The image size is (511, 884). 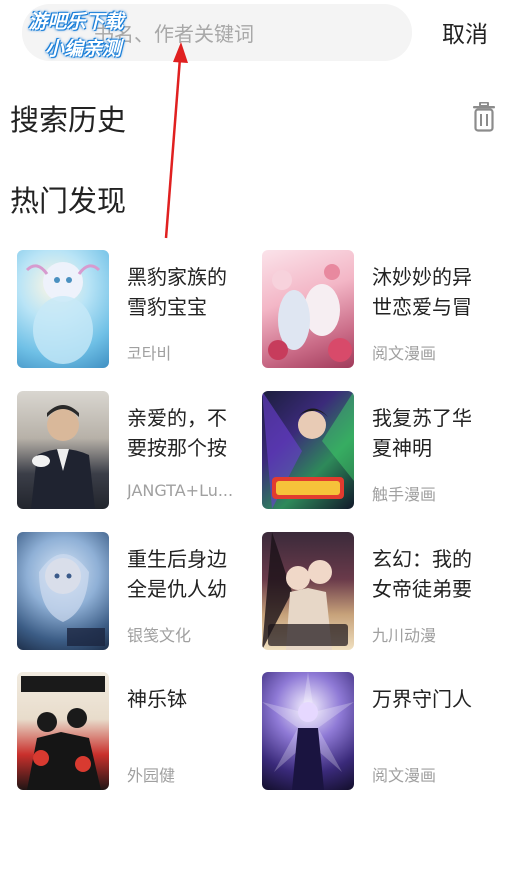 I want to click on comic-title: 亲爱的，不要按那个按, so click(x=177, y=433).